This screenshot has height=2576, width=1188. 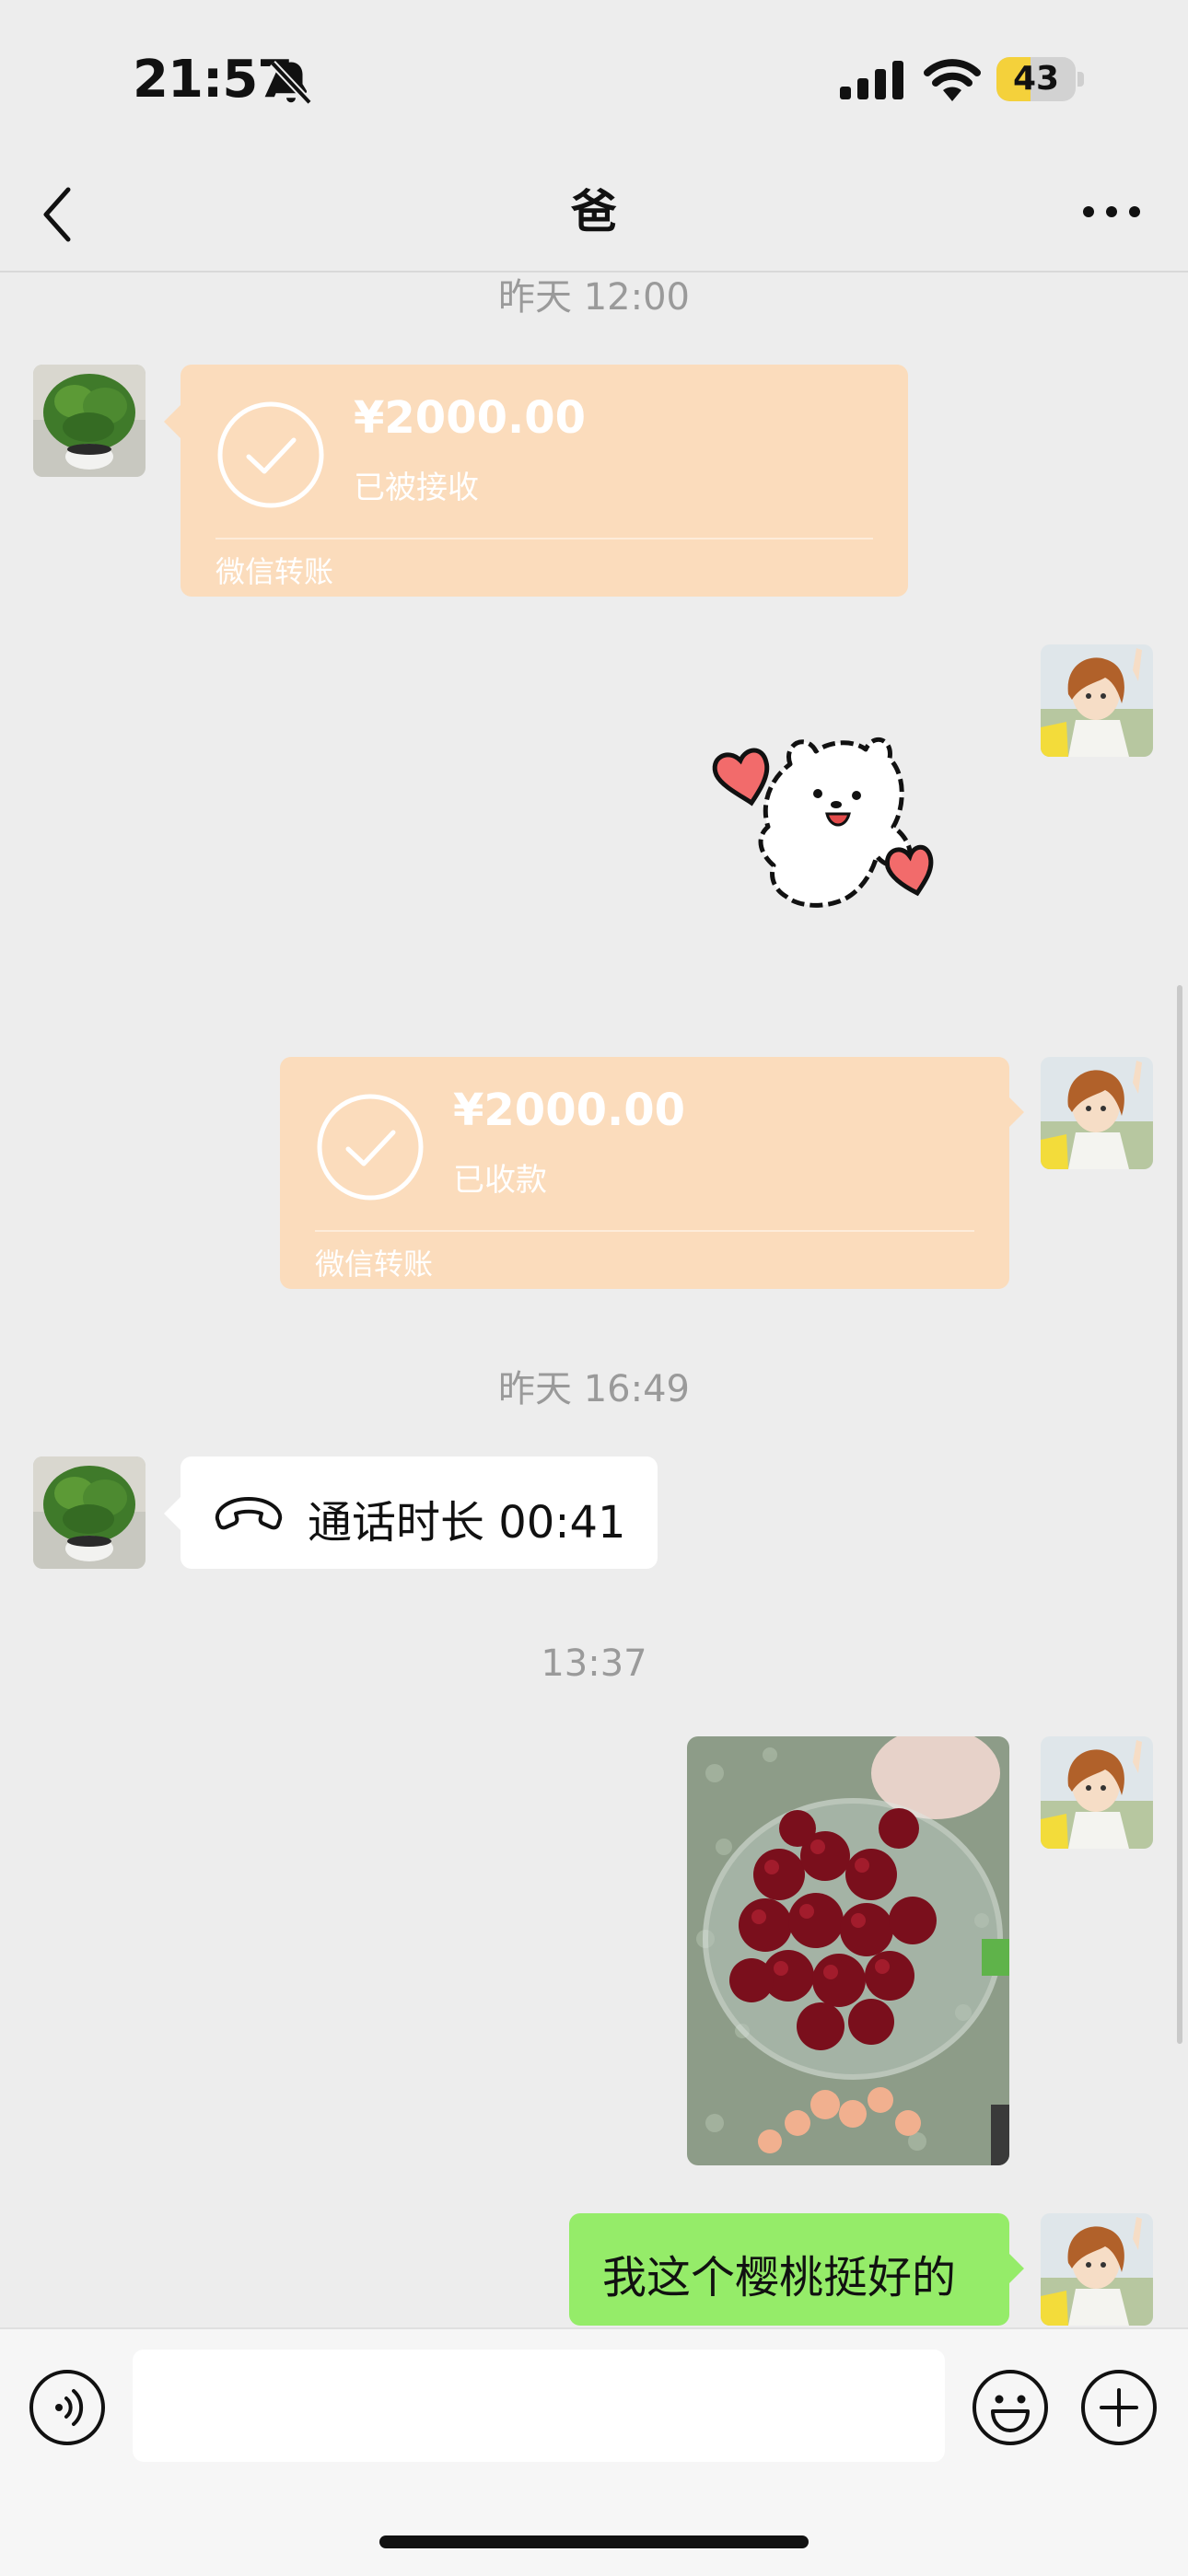 I want to click on transfer-status: 已被接收, so click(x=416, y=488).